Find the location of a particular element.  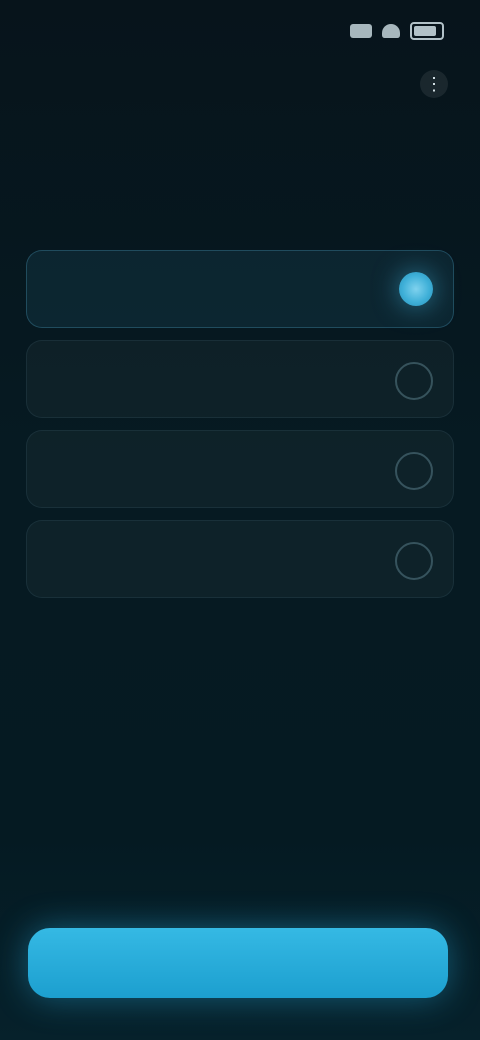

status-icons is located at coordinates (397, 31).